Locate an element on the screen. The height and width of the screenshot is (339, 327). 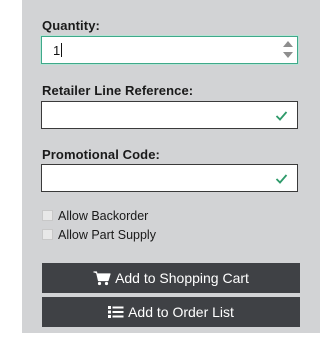
add-to-shopping-cart-label: Add to Shopping Cart is located at coordinates (182, 278).